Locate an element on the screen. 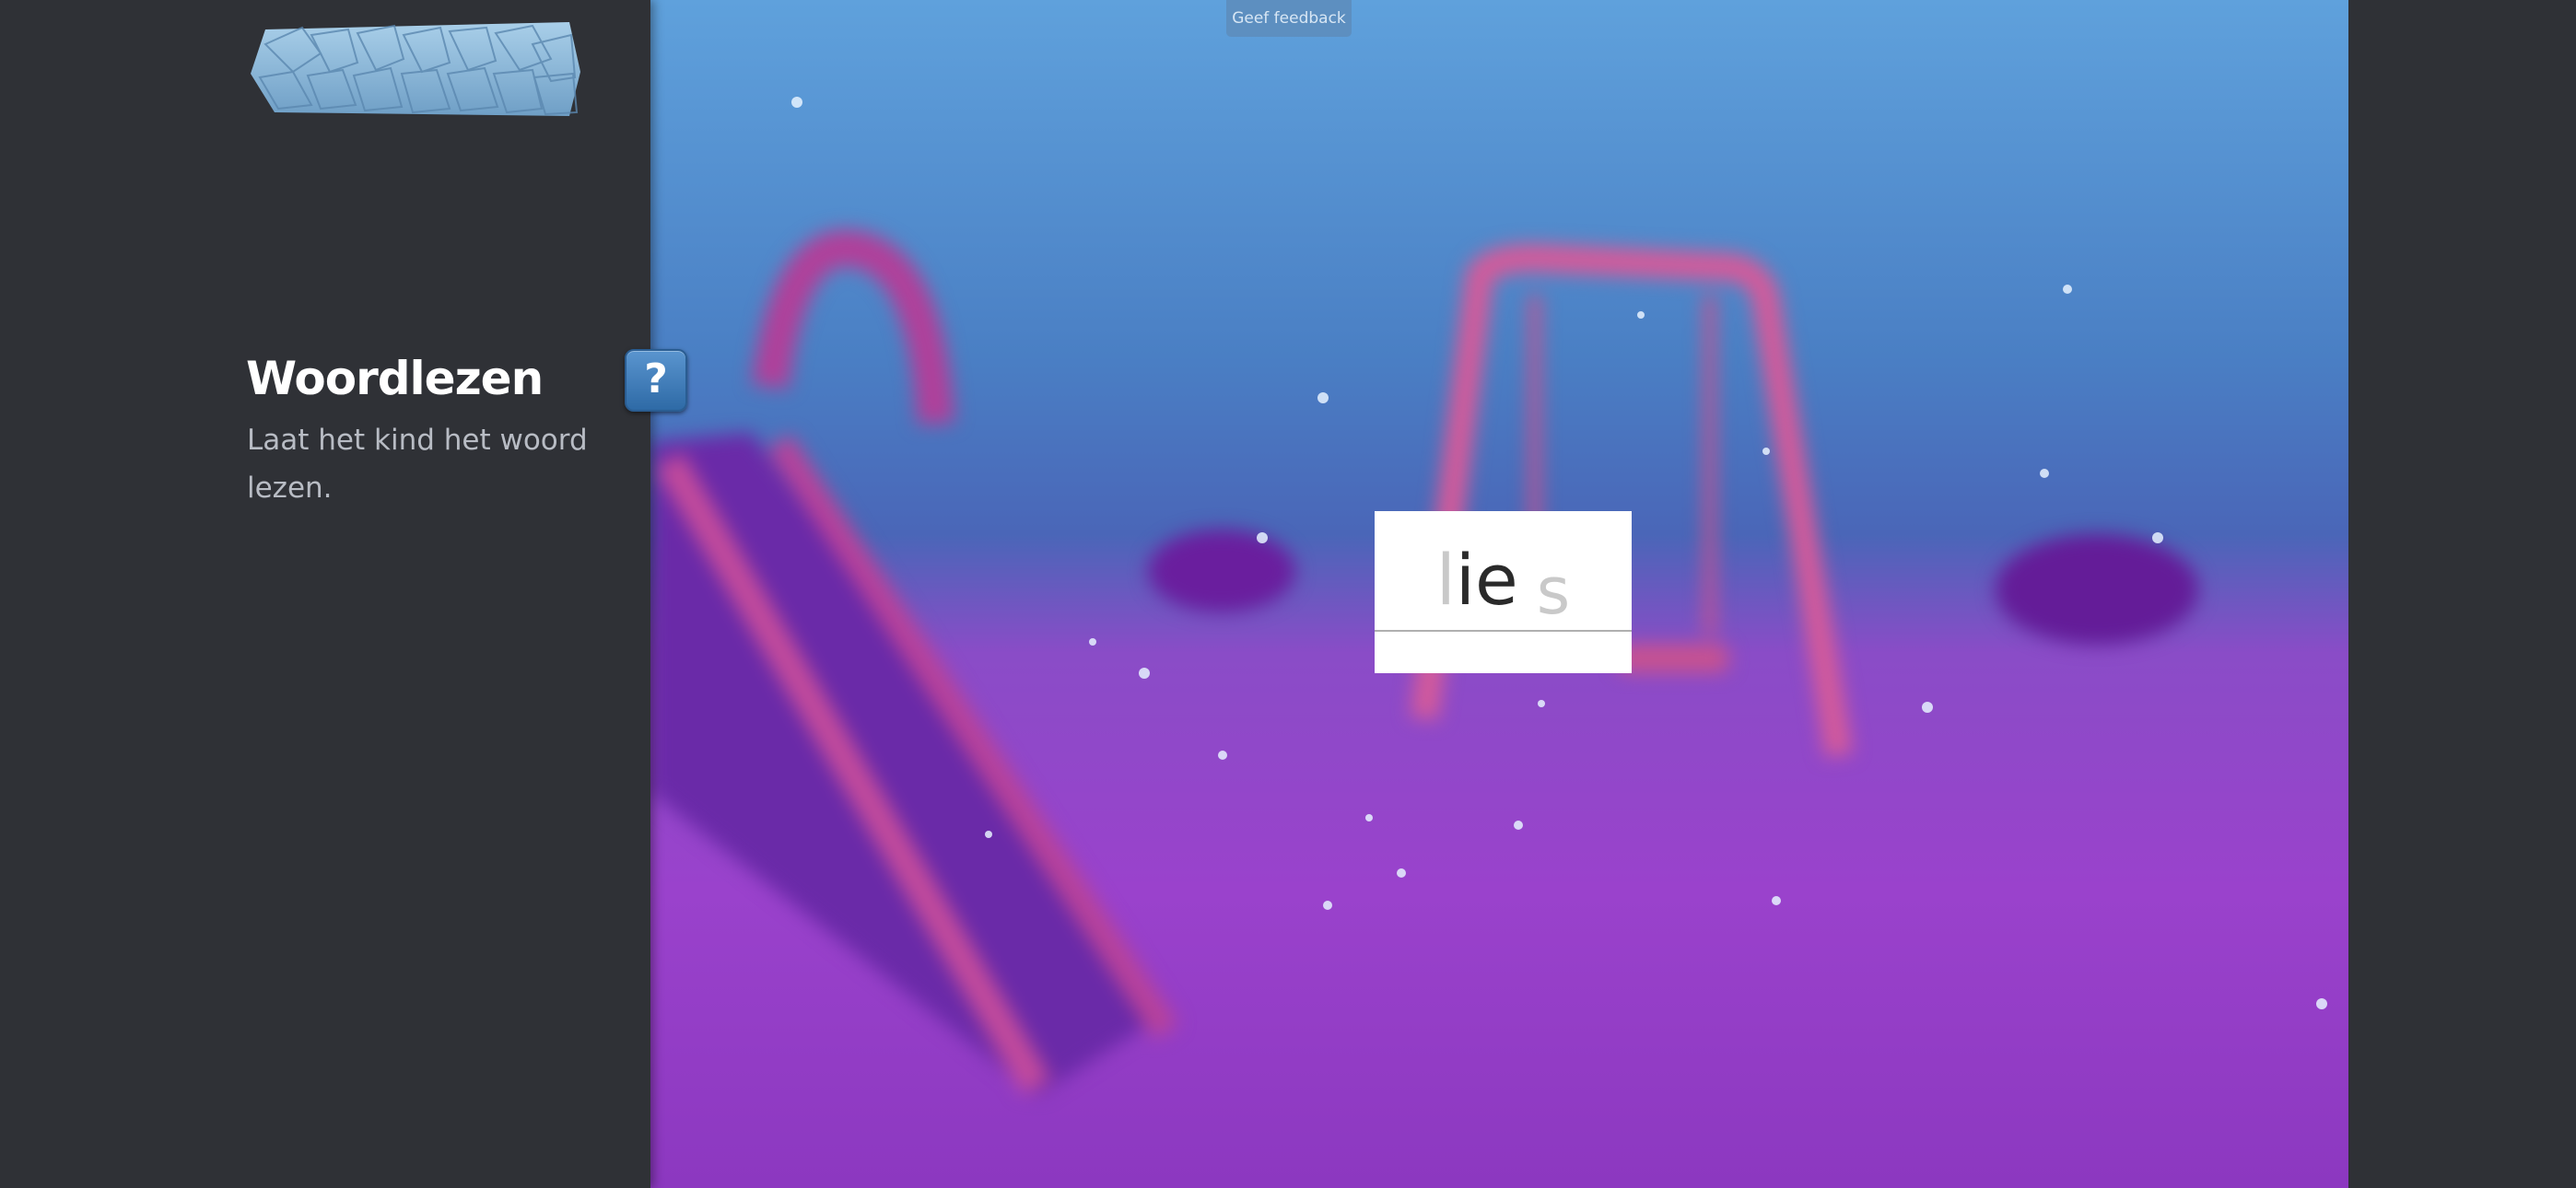  instruction-text: Laat het kind het woord lezen. is located at coordinates (417, 464).